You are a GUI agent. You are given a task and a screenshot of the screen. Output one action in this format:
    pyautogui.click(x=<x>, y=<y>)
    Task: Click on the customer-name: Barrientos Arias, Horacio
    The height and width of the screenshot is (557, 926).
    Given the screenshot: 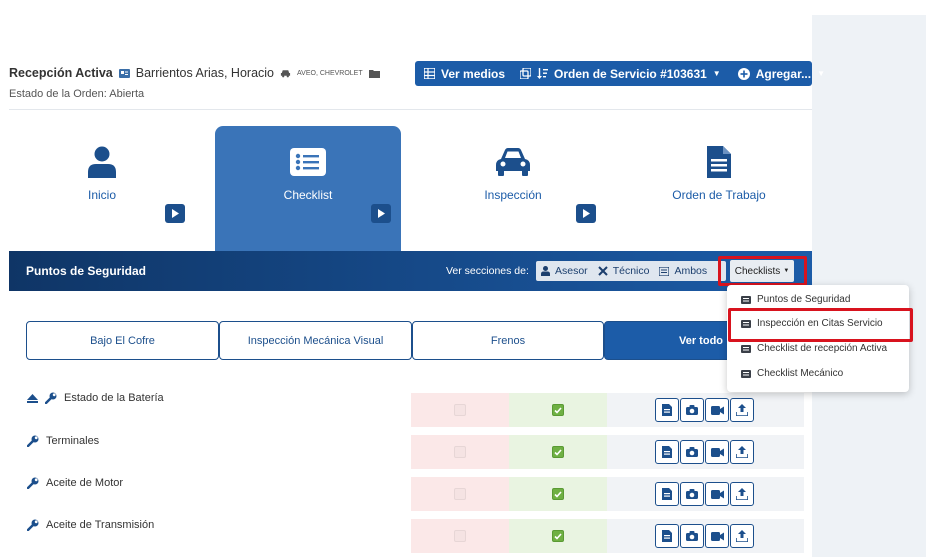 What is the action you would take?
    pyautogui.click(x=205, y=73)
    